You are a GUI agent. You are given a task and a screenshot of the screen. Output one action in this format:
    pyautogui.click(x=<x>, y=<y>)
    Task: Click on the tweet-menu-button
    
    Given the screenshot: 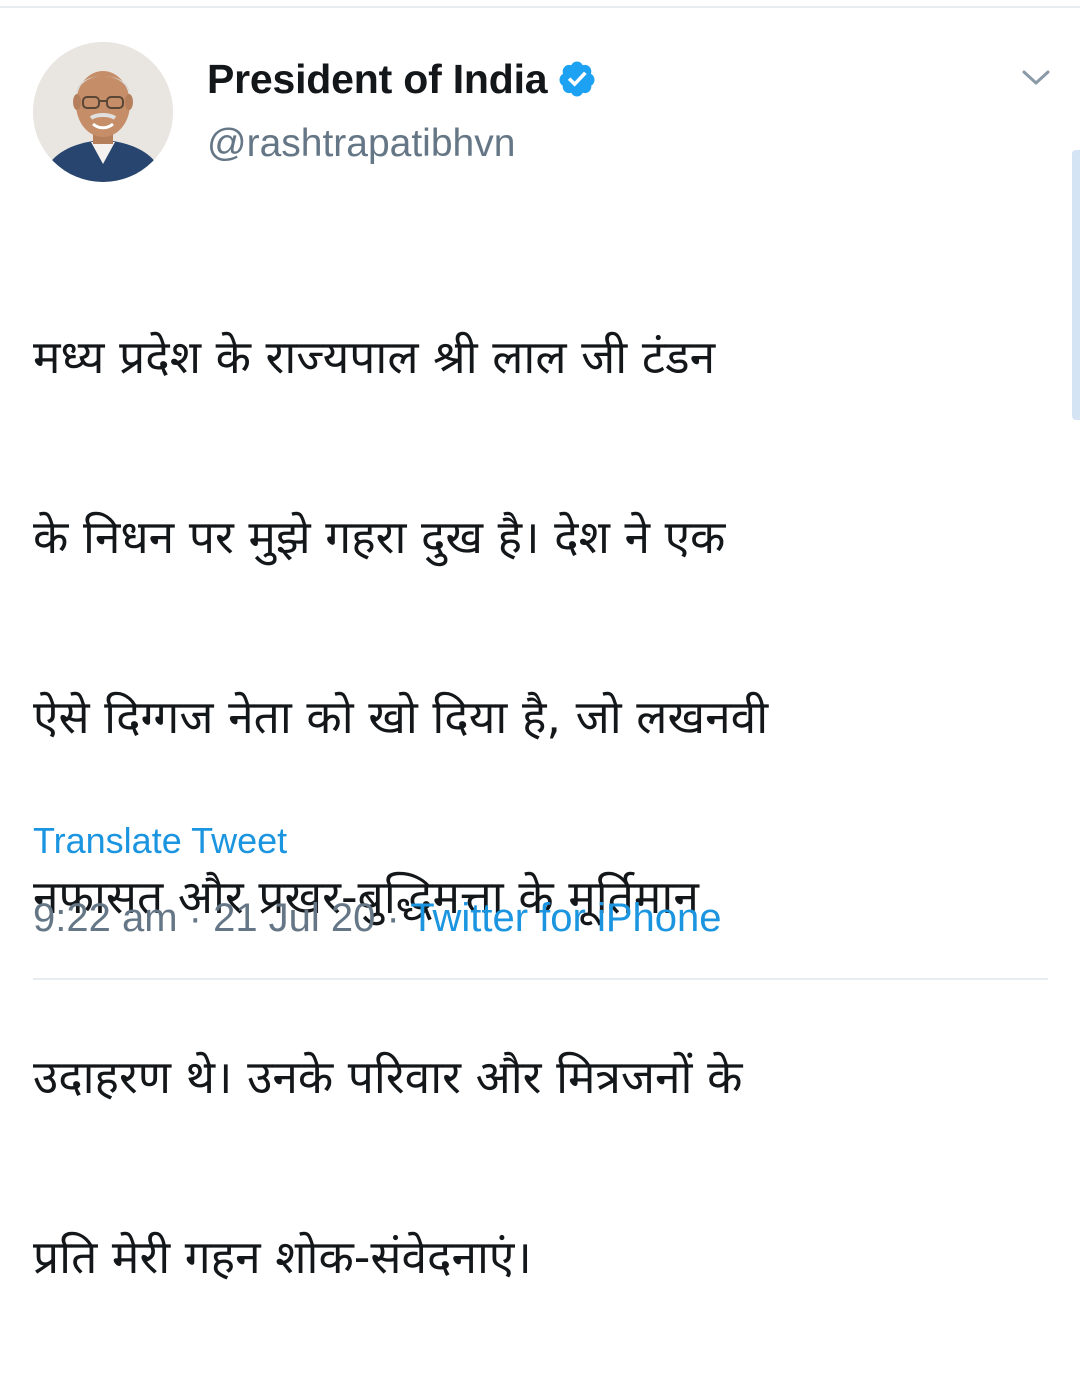 What is the action you would take?
    pyautogui.click(x=1036, y=80)
    